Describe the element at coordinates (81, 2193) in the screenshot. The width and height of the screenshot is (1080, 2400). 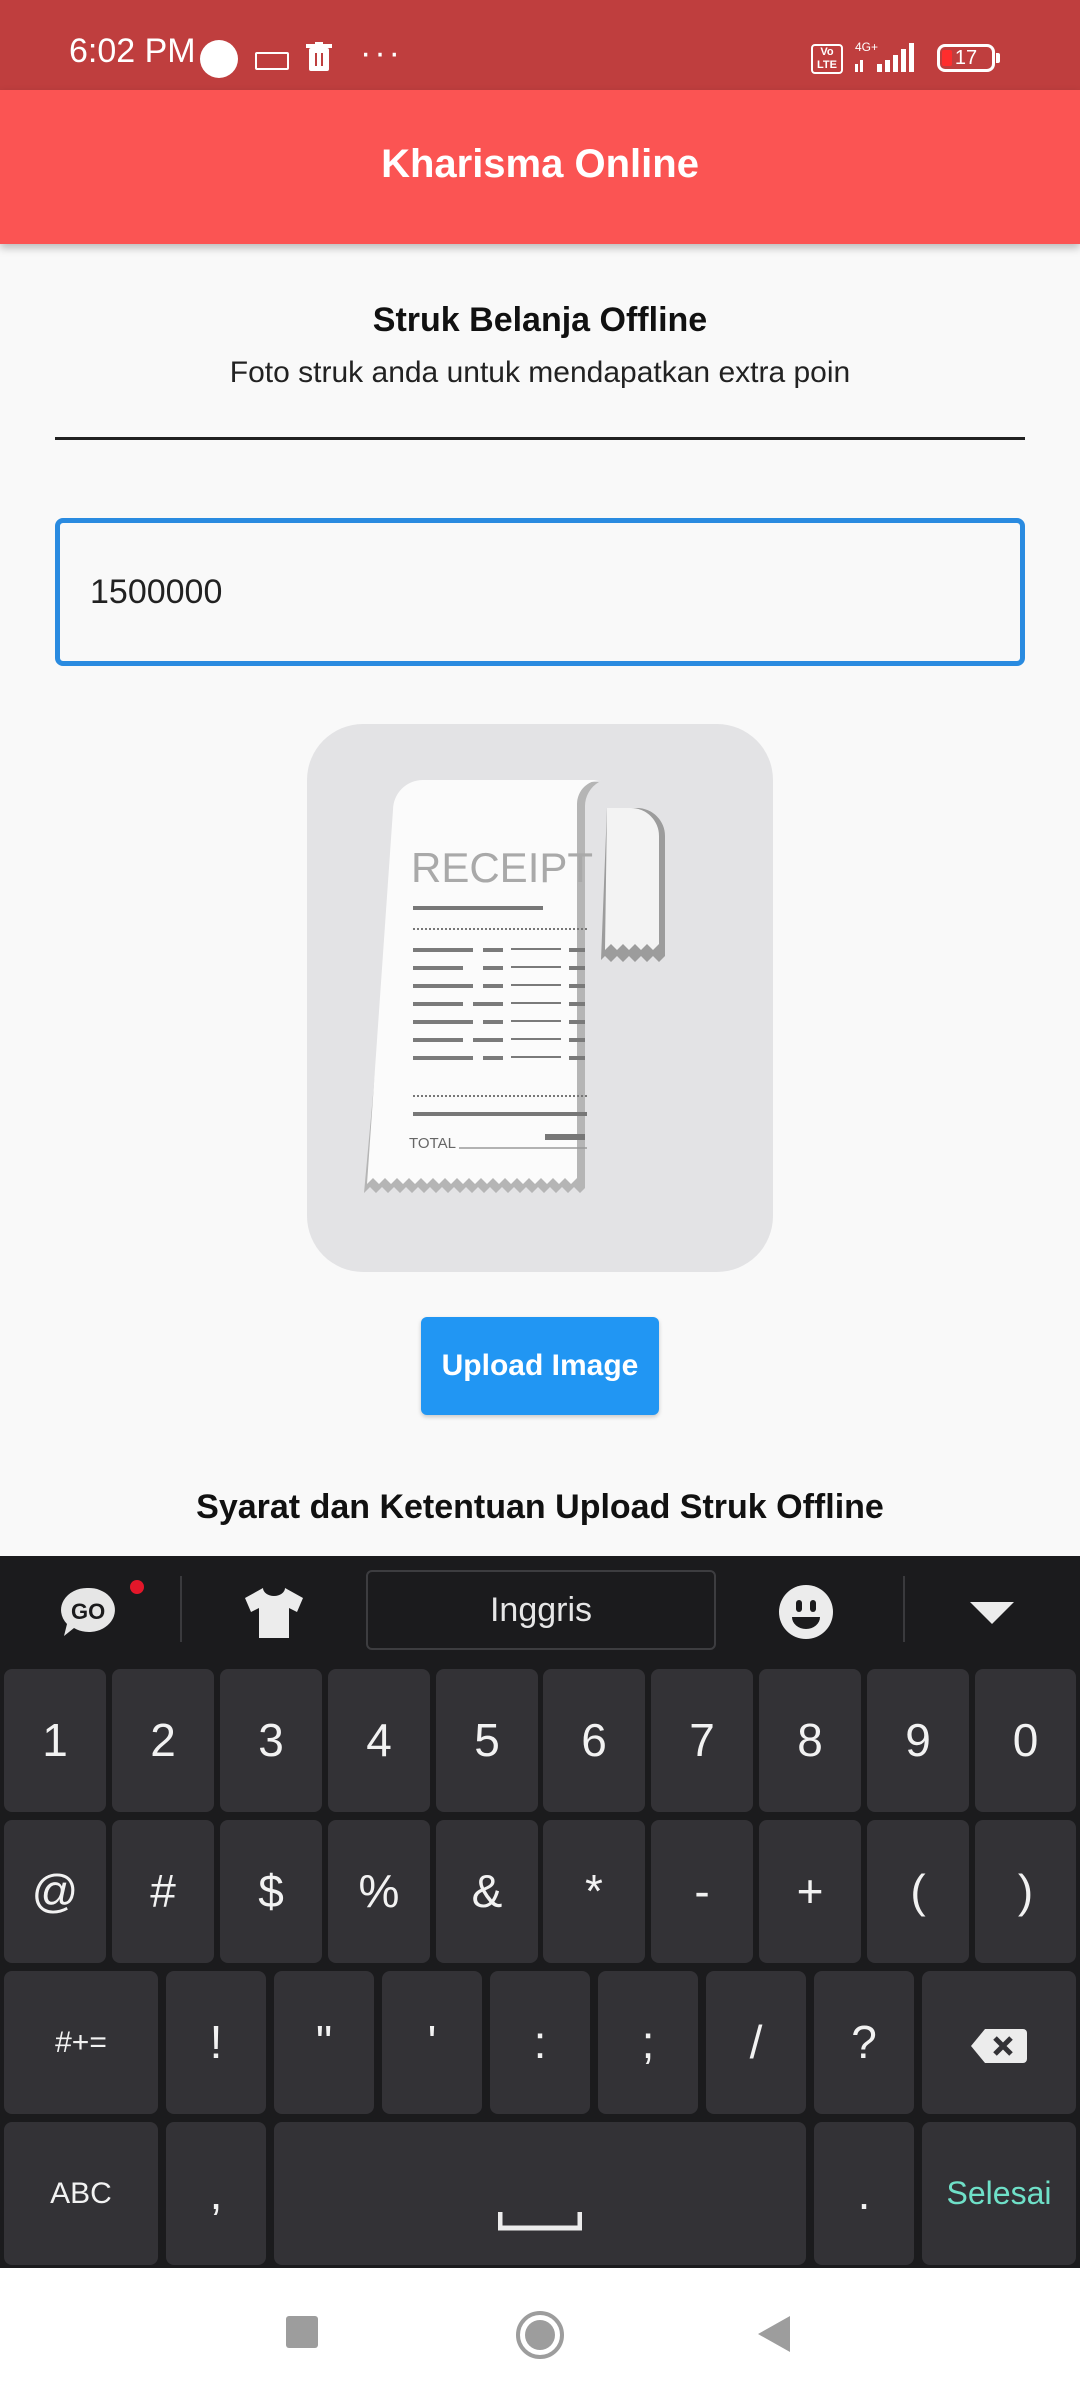
I see `key-abc: ABC` at that location.